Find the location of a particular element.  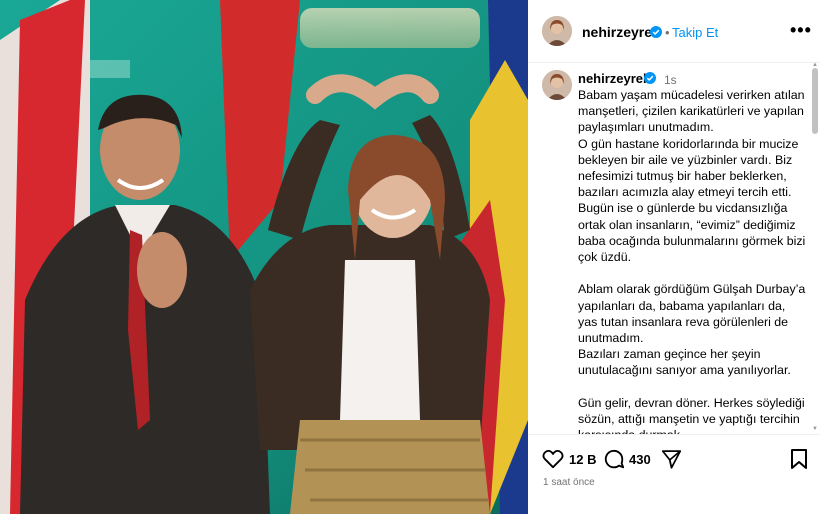

comments-count: 430 is located at coordinates (640, 459).